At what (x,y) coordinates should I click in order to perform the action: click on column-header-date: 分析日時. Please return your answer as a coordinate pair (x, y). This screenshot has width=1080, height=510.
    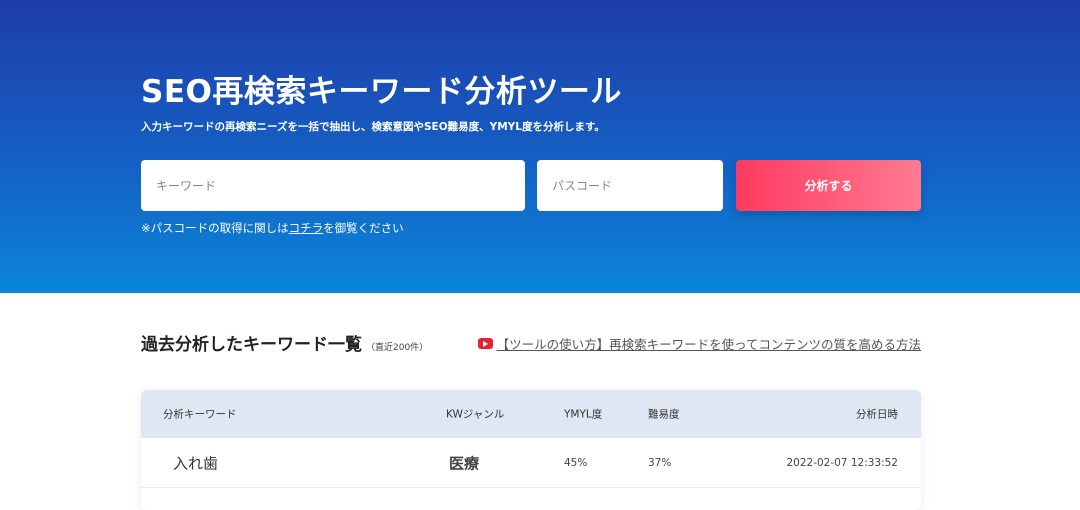
    Looking at the image, I should click on (877, 414).